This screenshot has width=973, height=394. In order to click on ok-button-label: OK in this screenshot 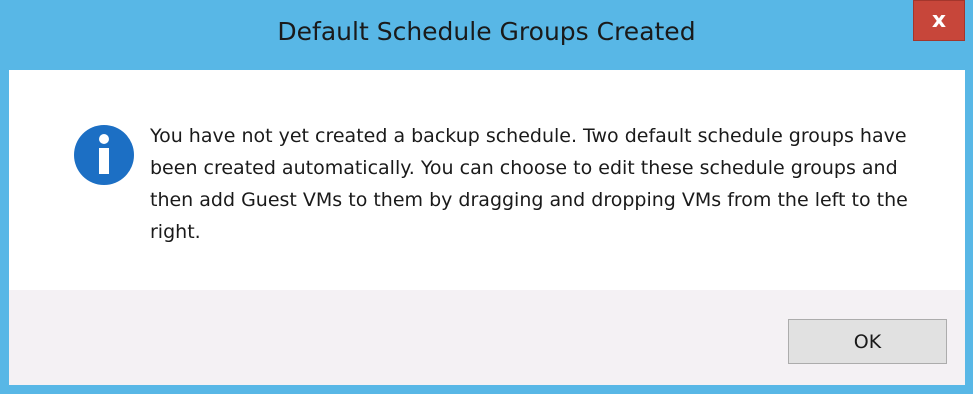, I will do `click(867, 341)`.